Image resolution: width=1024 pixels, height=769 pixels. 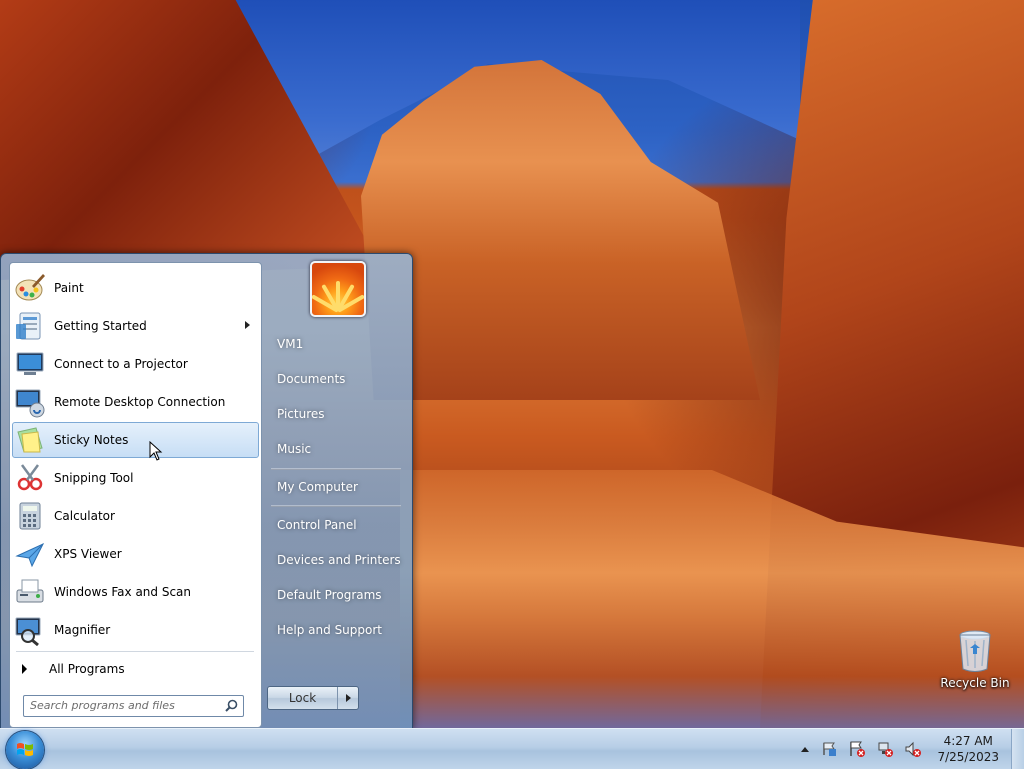 What do you see at coordinates (94, 478) in the screenshot?
I see `program-label: Snipping Tool` at bounding box center [94, 478].